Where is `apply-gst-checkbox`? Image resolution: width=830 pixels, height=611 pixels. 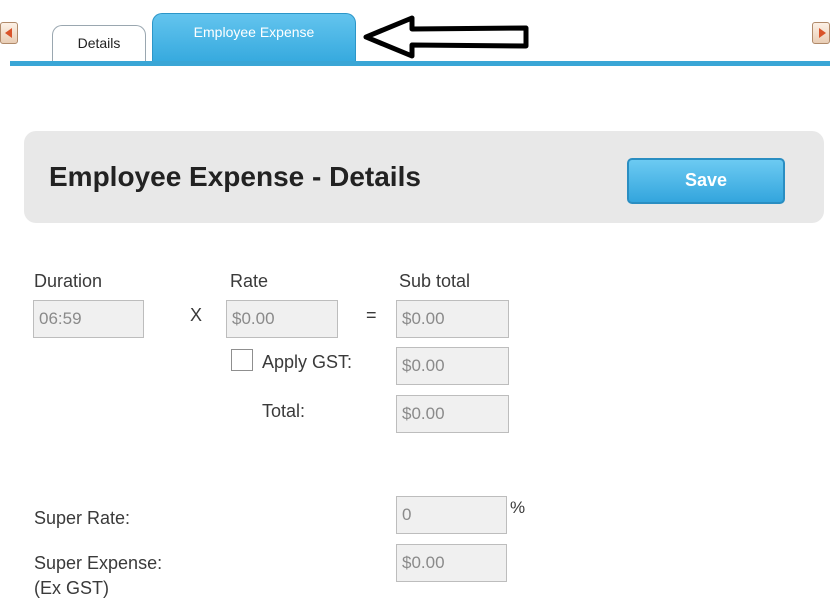 apply-gst-checkbox is located at coordinates (242, 360).